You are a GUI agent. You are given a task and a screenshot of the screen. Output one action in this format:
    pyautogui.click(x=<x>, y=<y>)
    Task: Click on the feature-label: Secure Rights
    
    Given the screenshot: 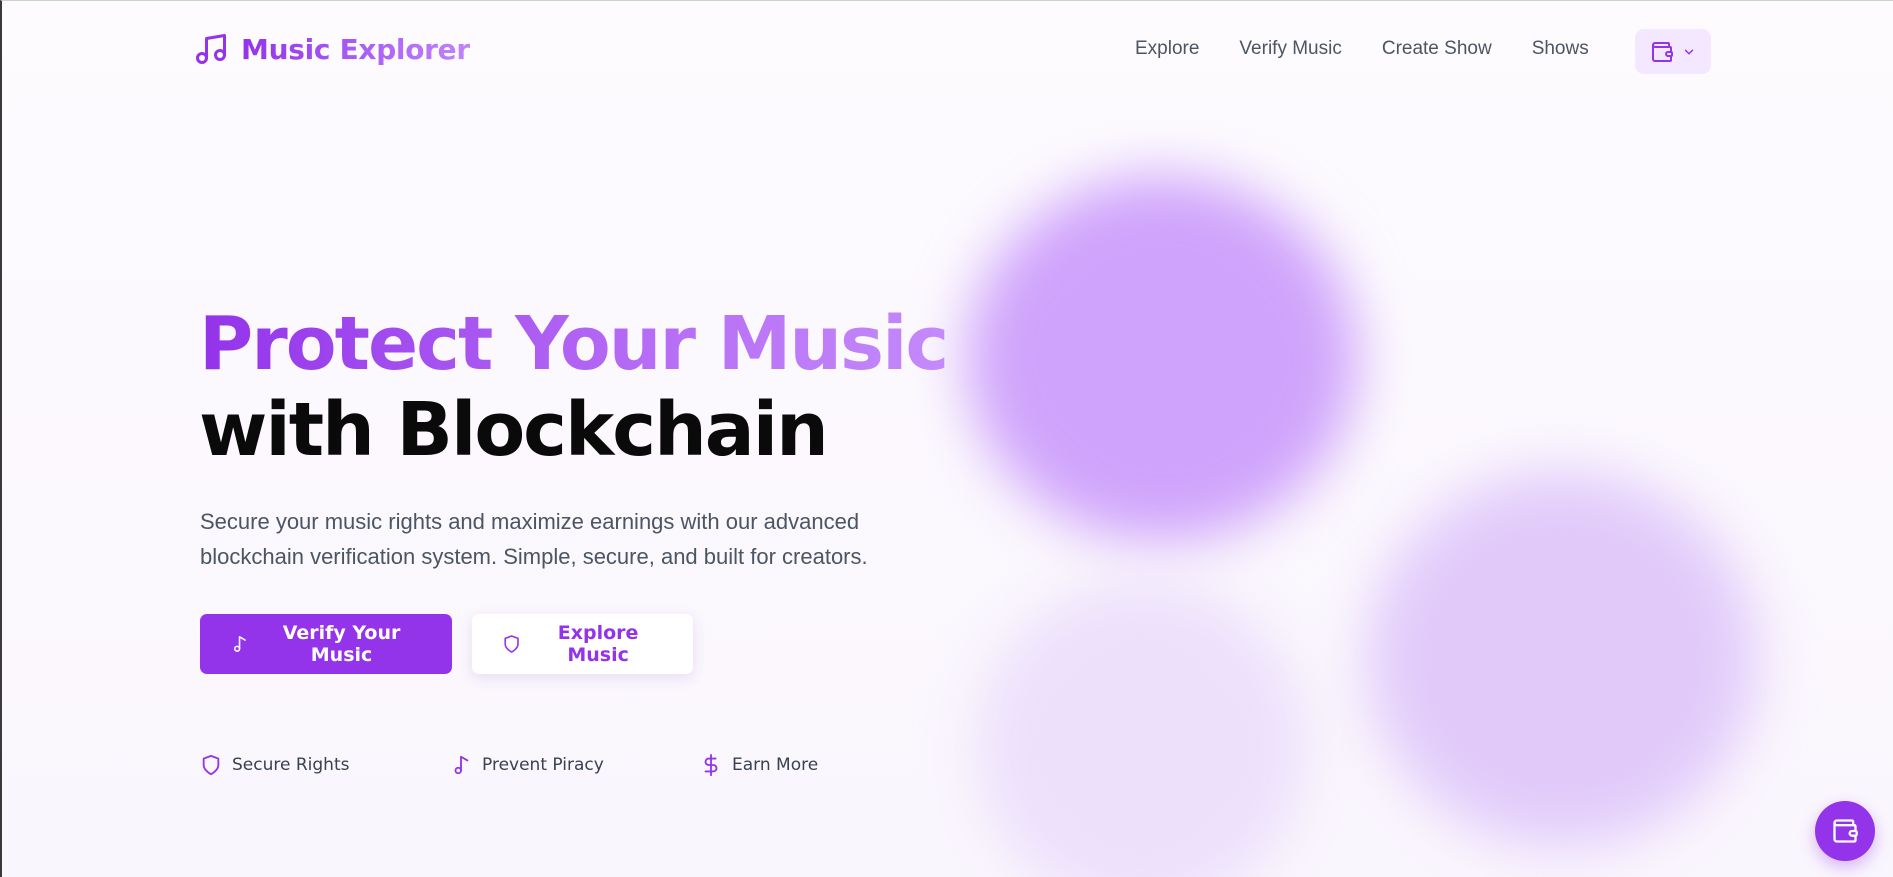 What is the action you would take?
    pyautogui.click(x=291, y=765)
    